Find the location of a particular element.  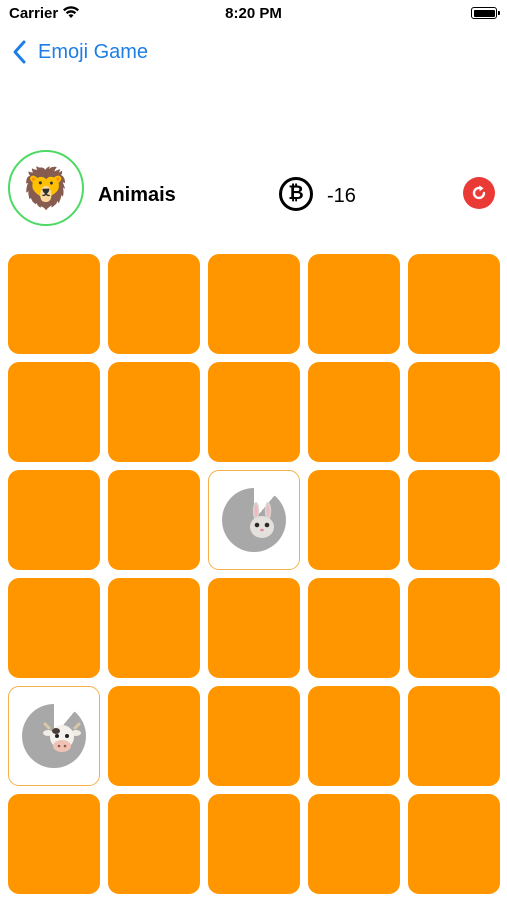

category-avatar: 🦁 is located at coordinates (46, 188).